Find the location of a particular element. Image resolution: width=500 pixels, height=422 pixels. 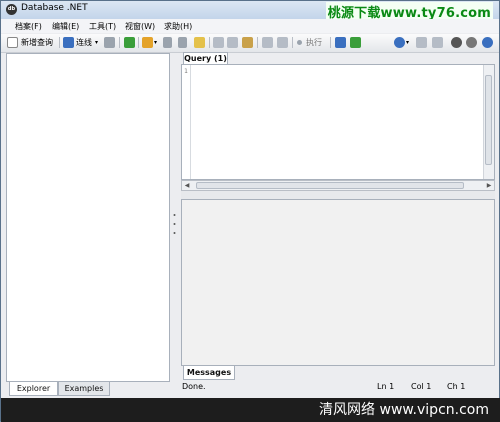

disconnect-icon is located at coordinates (109, 42).